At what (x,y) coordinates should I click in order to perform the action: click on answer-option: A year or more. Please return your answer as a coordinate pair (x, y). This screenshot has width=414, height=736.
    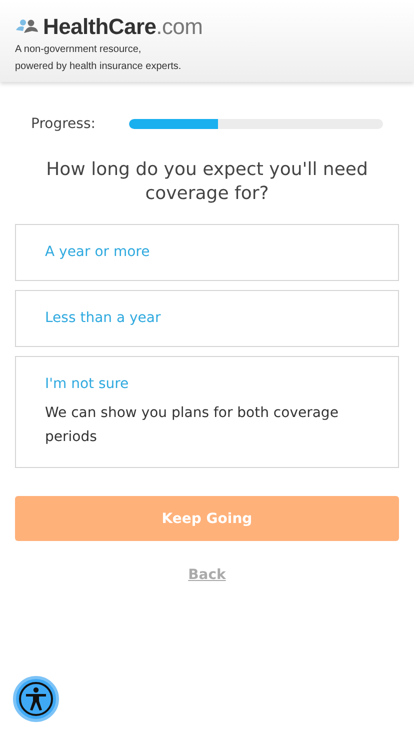
    Looking at the image, I should click on (207, 252).